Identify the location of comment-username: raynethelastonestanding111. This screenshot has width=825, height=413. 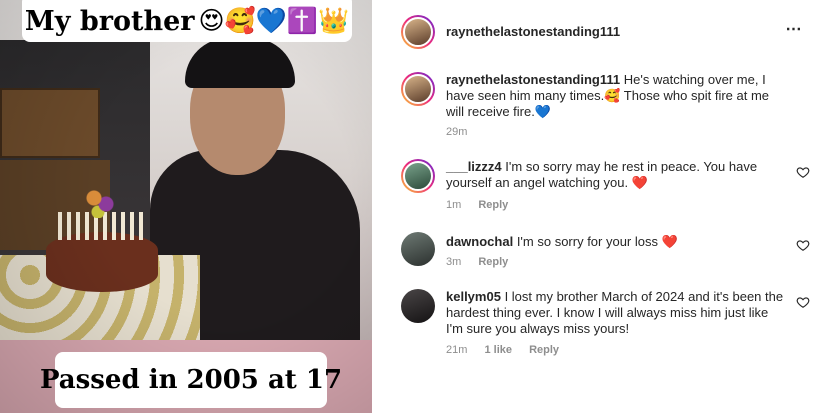
(533, 79).